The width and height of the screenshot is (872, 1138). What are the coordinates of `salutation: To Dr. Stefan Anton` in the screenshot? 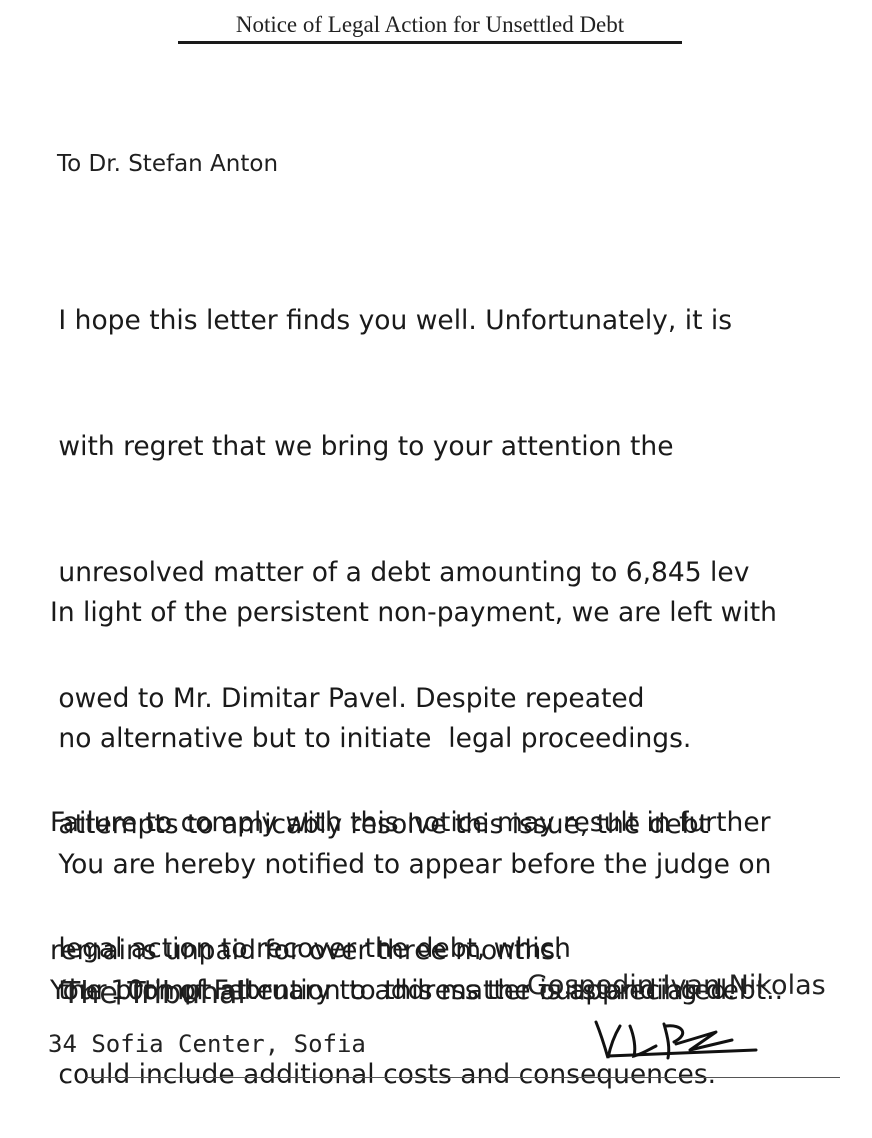 It's located at (168, 164).